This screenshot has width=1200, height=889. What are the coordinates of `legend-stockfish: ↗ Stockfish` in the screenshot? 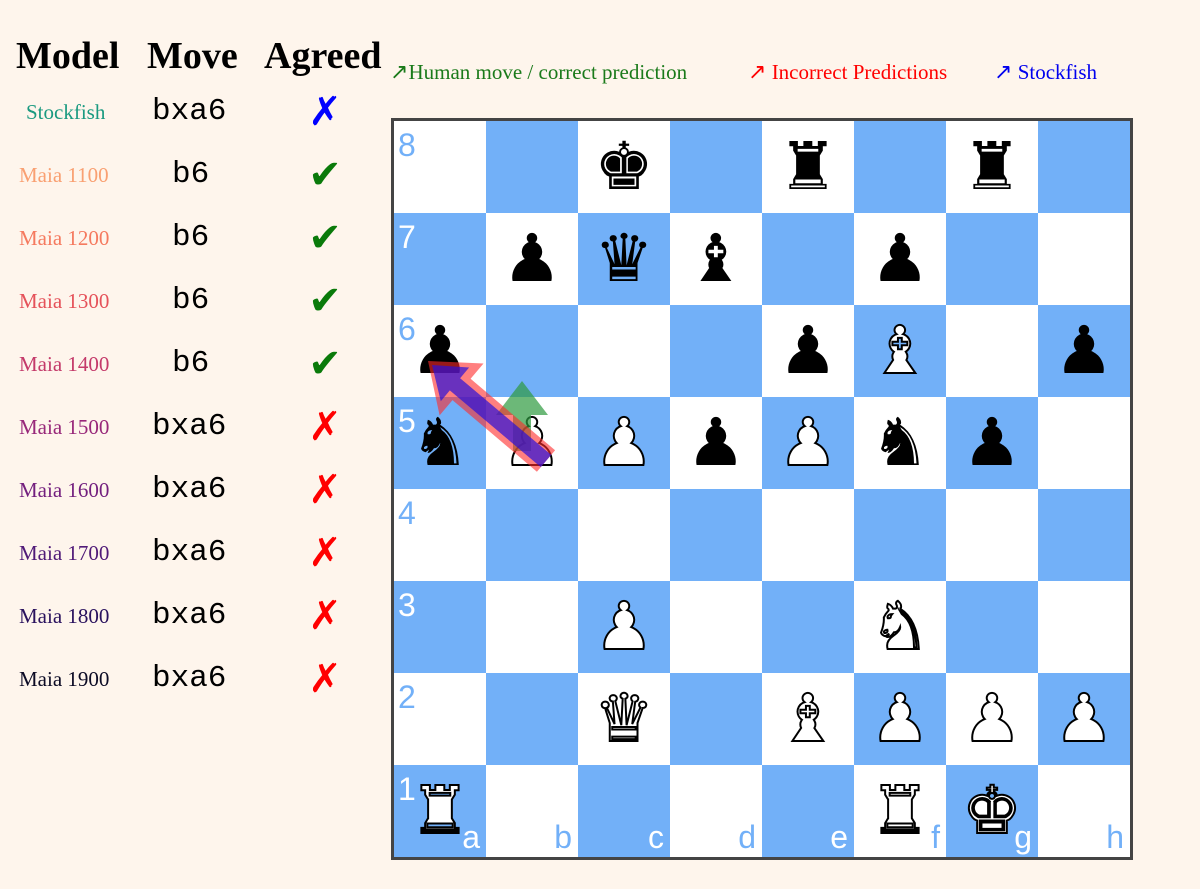 It's located at (1045, 72).